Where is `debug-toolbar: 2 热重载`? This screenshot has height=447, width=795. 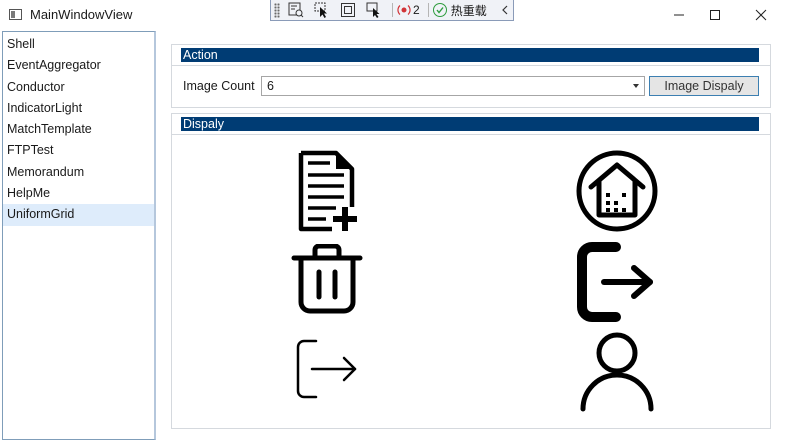 debug-toolbar: 2 热重载 is located at coordinates (392, 10).